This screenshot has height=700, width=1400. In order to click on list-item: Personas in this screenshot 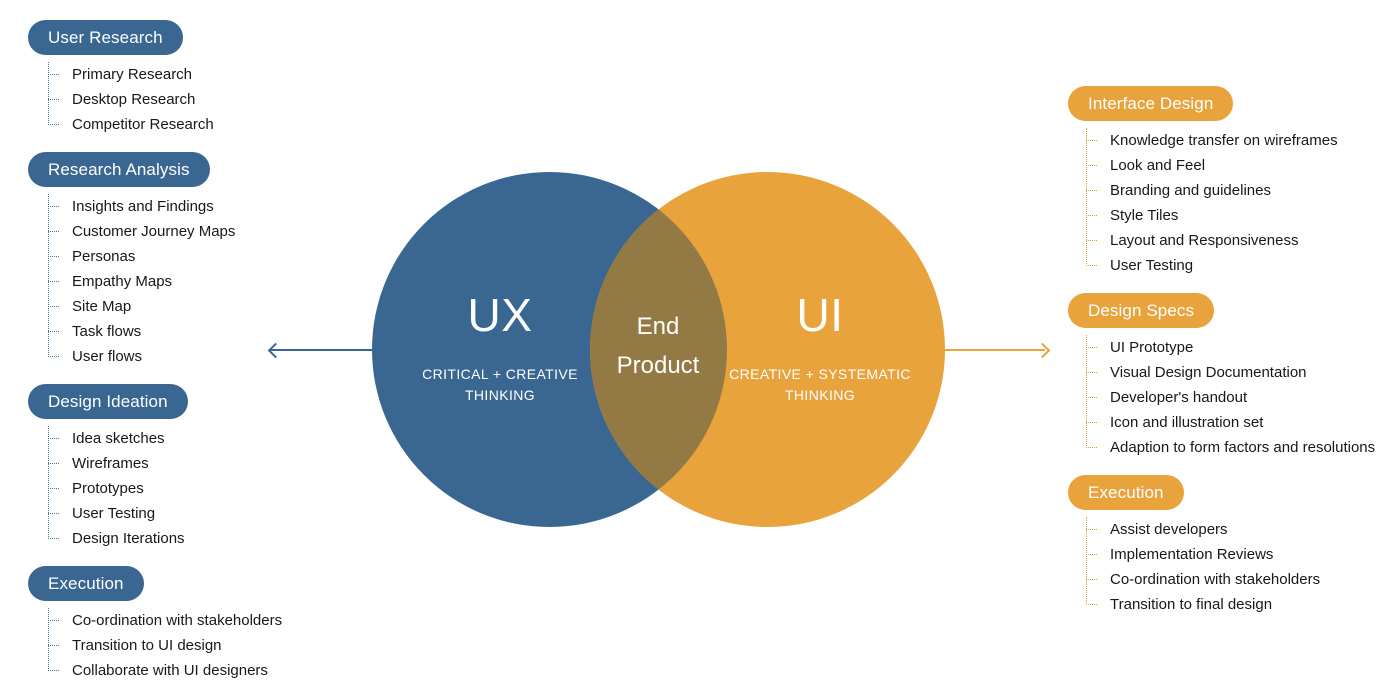, I will do `click(141, 256)`.